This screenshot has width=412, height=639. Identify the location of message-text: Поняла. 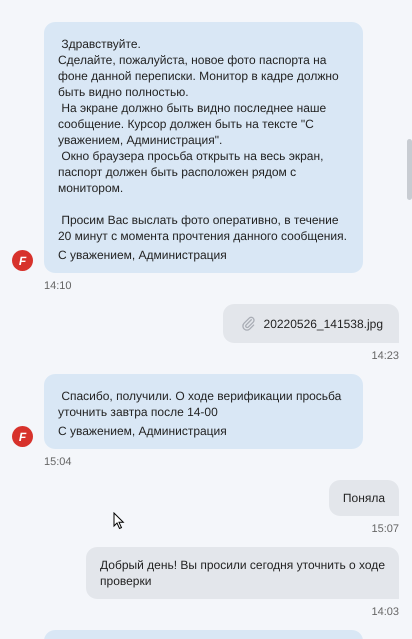
(363, 498).